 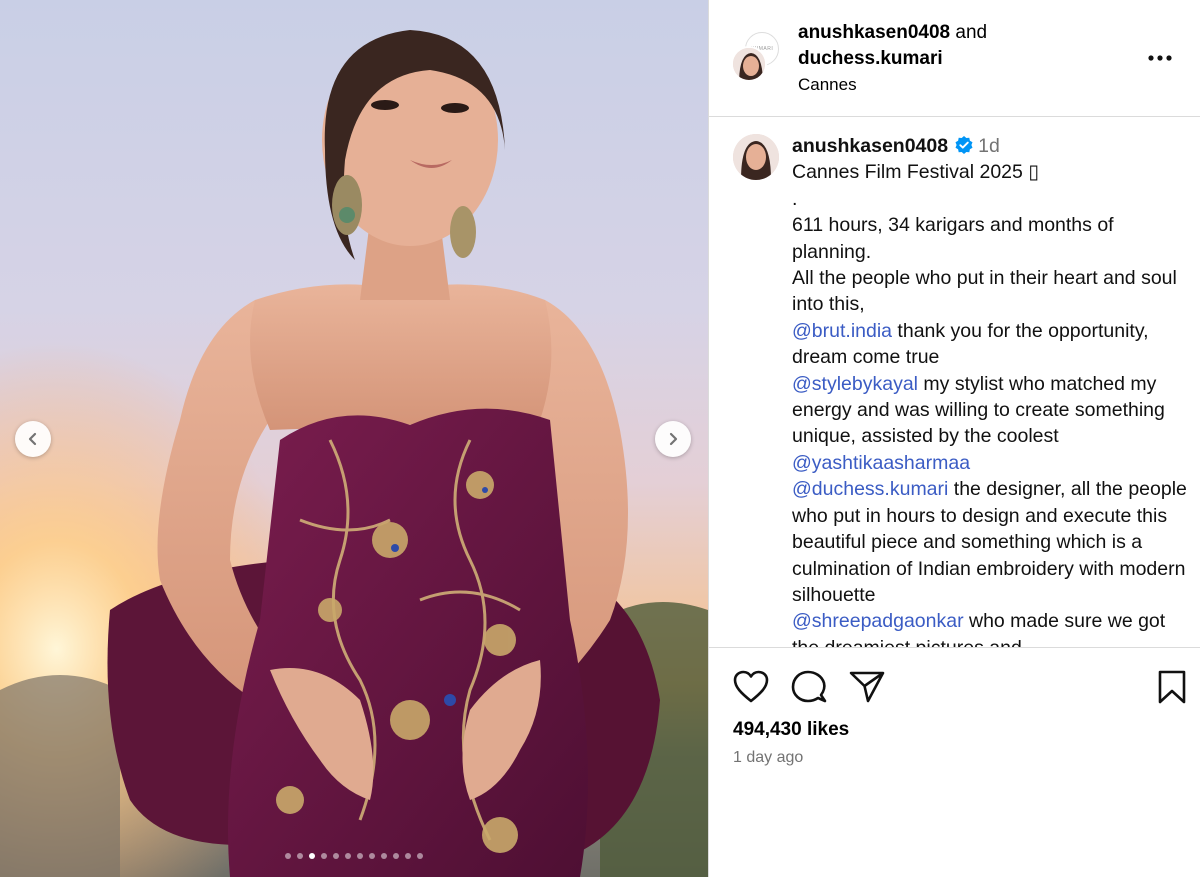 What do you see at coordinates (749, 64) in the screenshot?
I see `avatar-anushkasen0408` at bounding box center [749, 64].